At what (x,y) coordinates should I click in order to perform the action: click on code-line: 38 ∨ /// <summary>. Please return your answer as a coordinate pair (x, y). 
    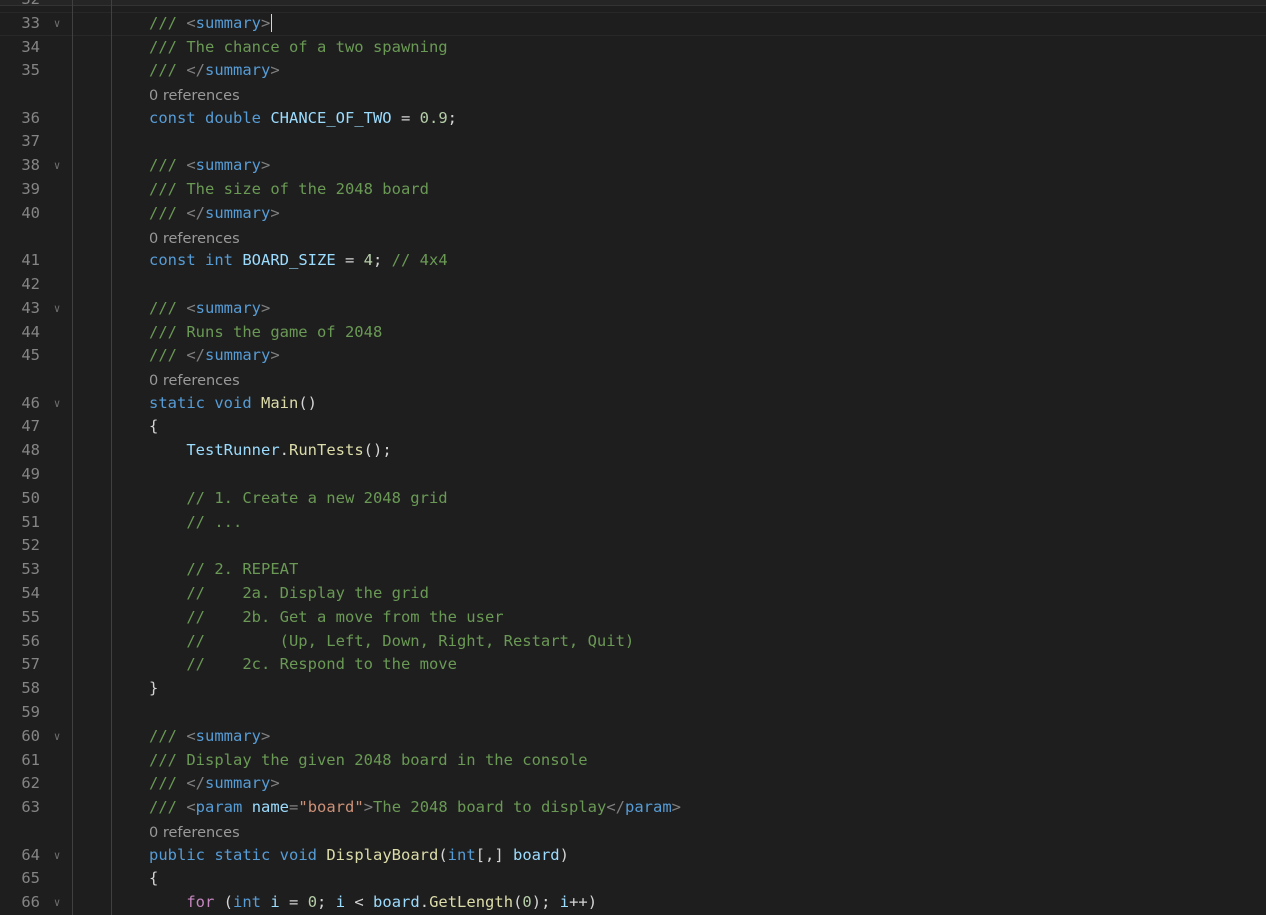
    Looking at the image, I should click on (633, 166).